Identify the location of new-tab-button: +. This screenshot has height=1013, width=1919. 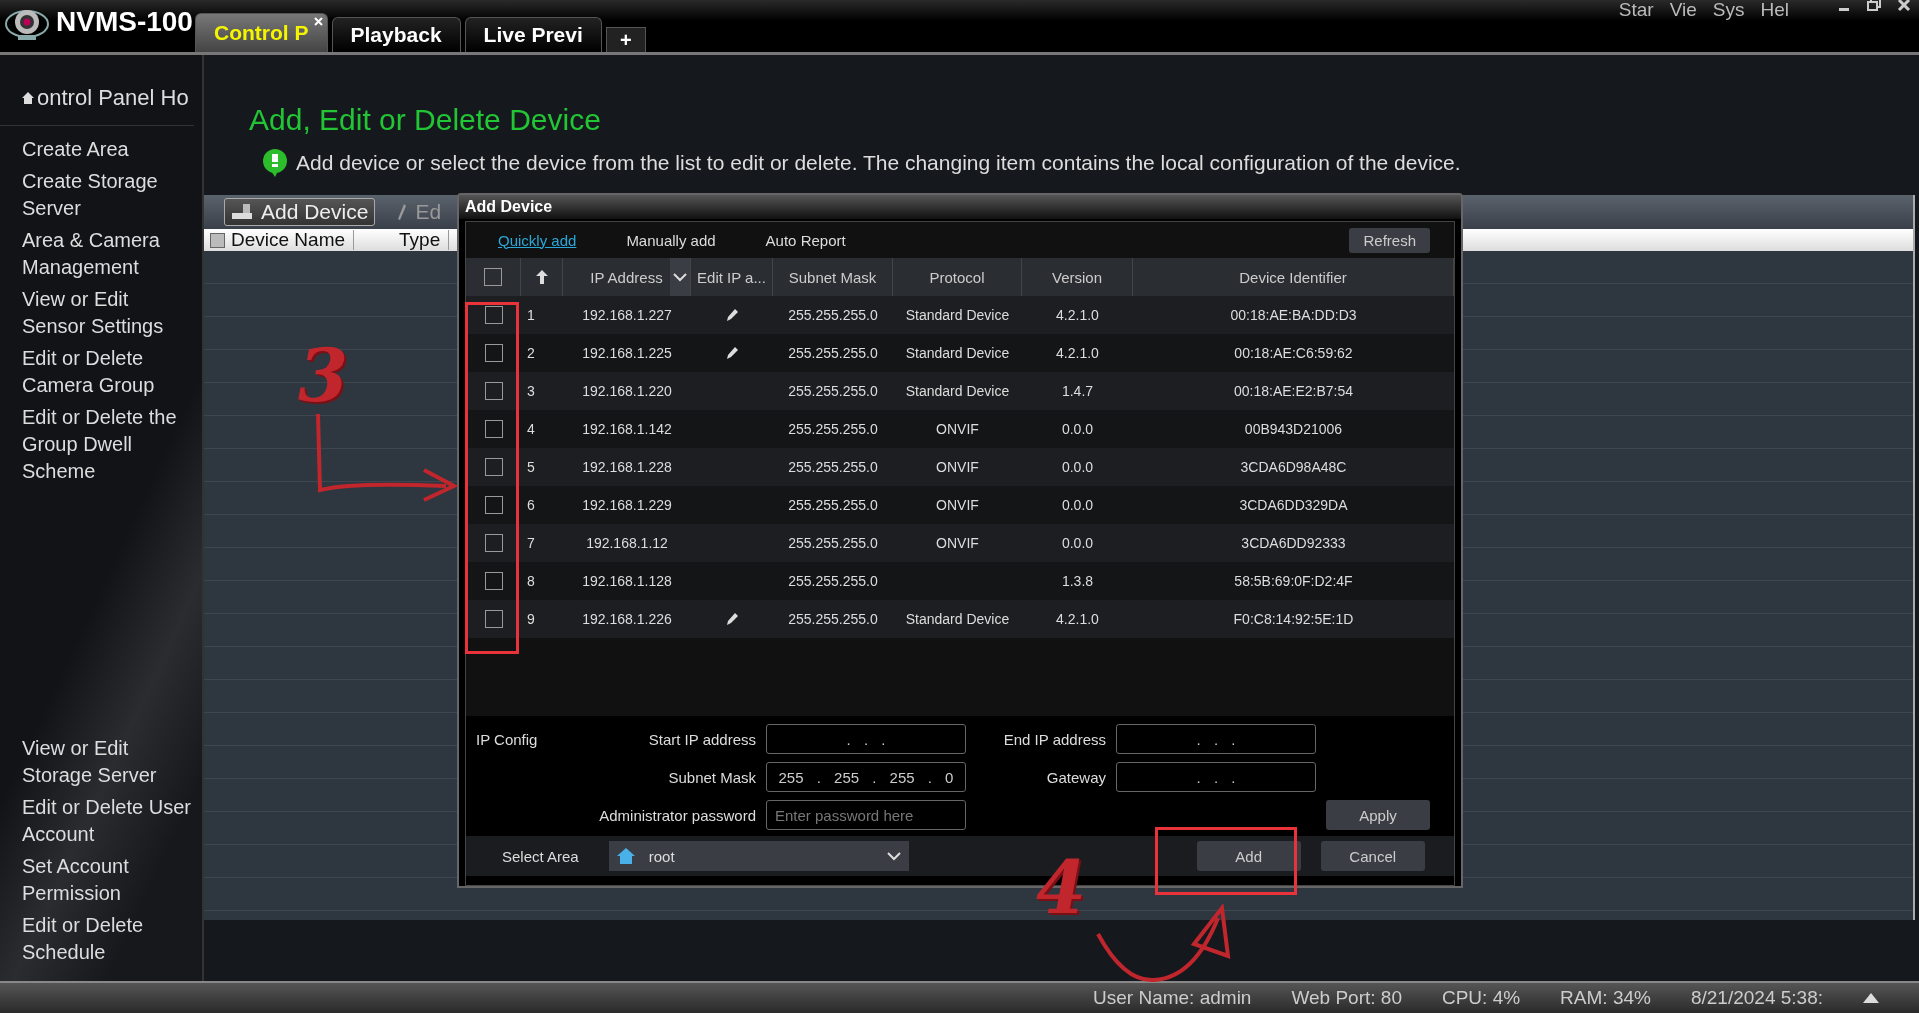
(625, 39).